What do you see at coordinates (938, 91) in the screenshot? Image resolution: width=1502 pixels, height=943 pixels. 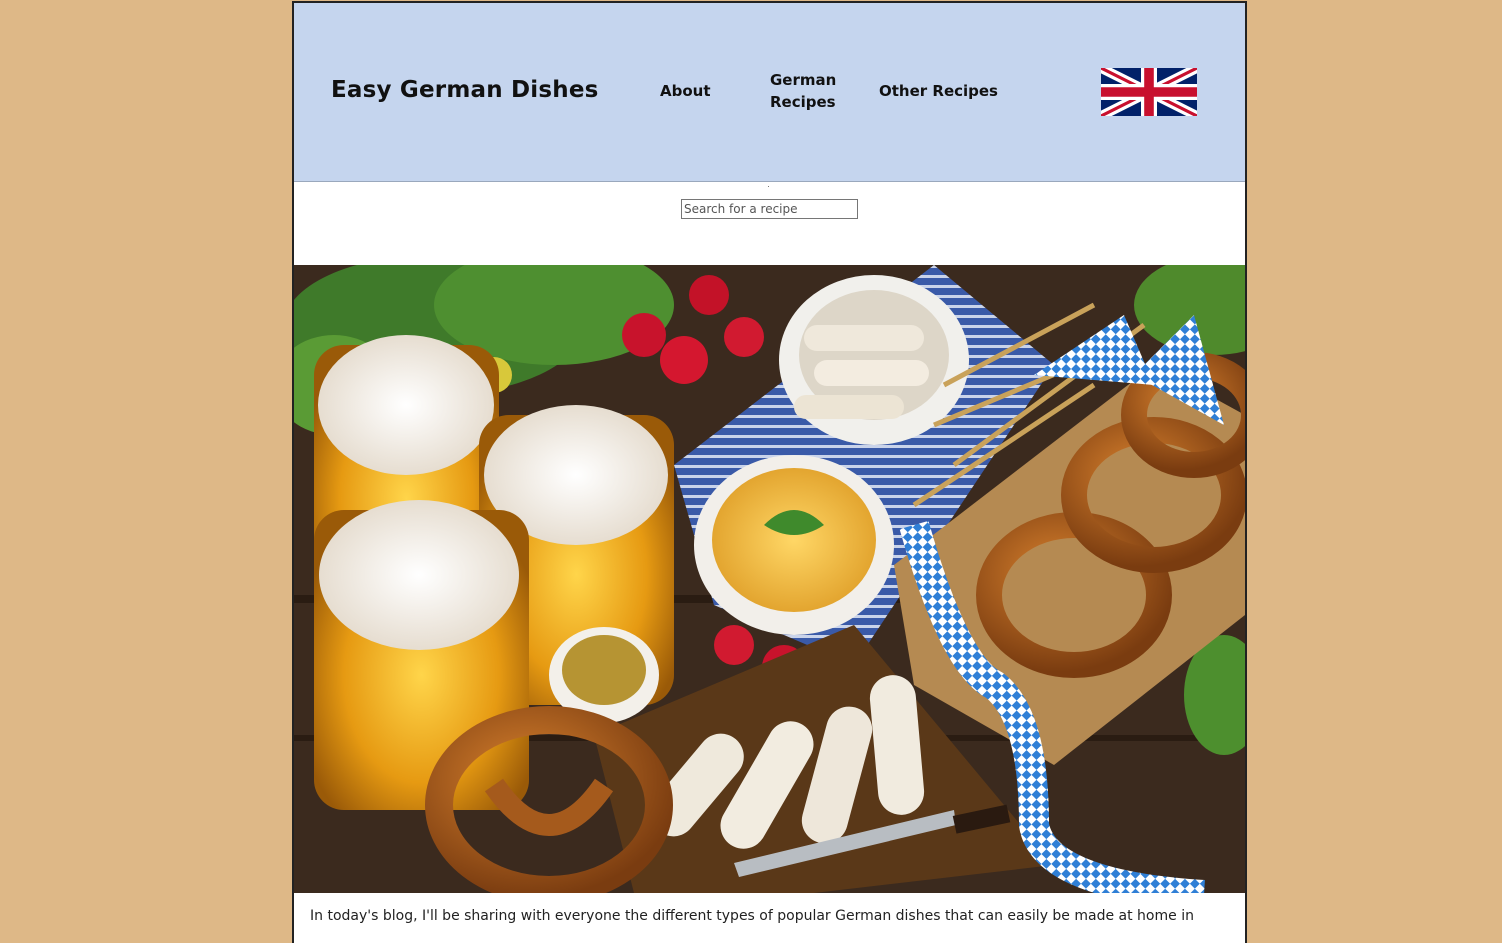 I see `nav-other-recipes: Other Recipes` at bounding box center [938, 91].